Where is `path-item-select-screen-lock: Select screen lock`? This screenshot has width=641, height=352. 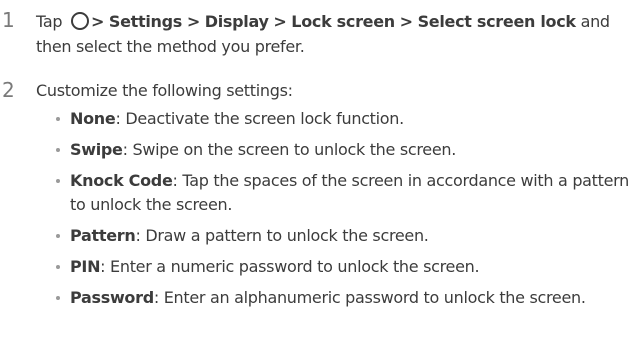 path-item-select-screen-lock: Select screen lock is located at coordinates (496, 21).